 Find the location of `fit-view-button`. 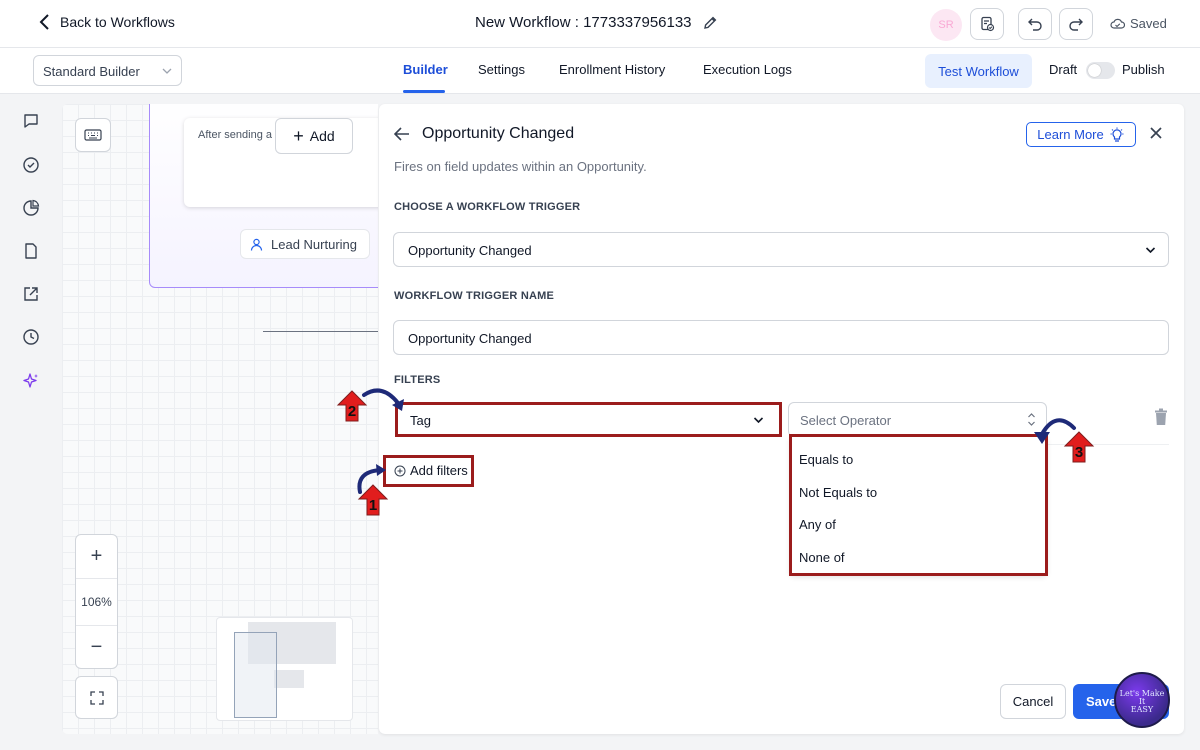

fit-view-button is located at coordinates (96, 697).